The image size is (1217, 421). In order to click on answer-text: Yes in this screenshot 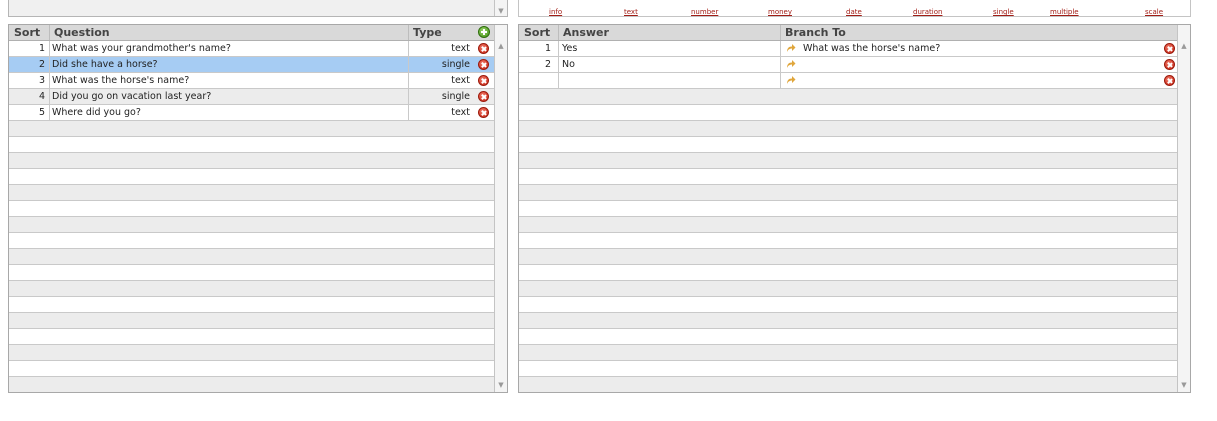, I will do `click(669, 48)`.